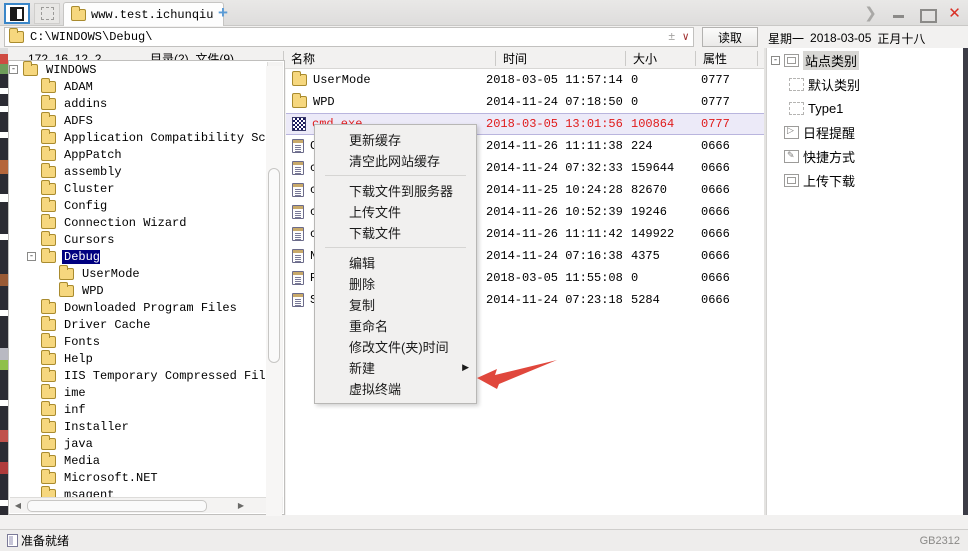  I want to click on file-row: UserMode 2018-03-05 11:57:14 0 0777, so click(525, 80).